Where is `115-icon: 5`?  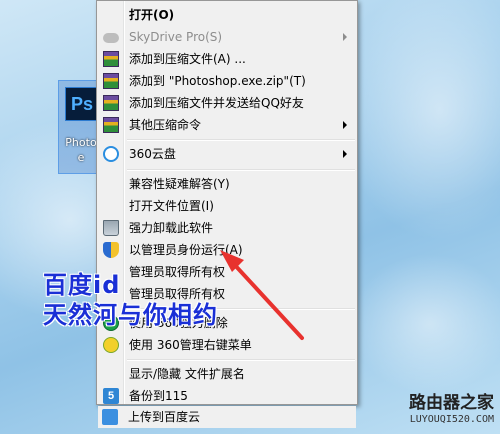 115-icon: 5 is located at coordinates (111, 396).